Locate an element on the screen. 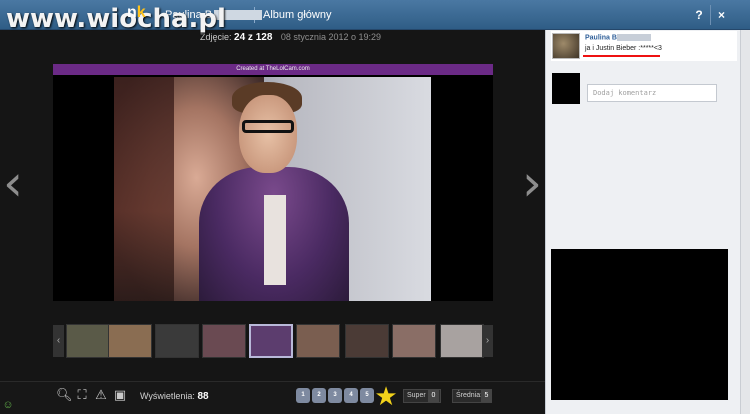 This screenshot has width=750, height=414. photo-glasses is located at coordinates (268, 126).